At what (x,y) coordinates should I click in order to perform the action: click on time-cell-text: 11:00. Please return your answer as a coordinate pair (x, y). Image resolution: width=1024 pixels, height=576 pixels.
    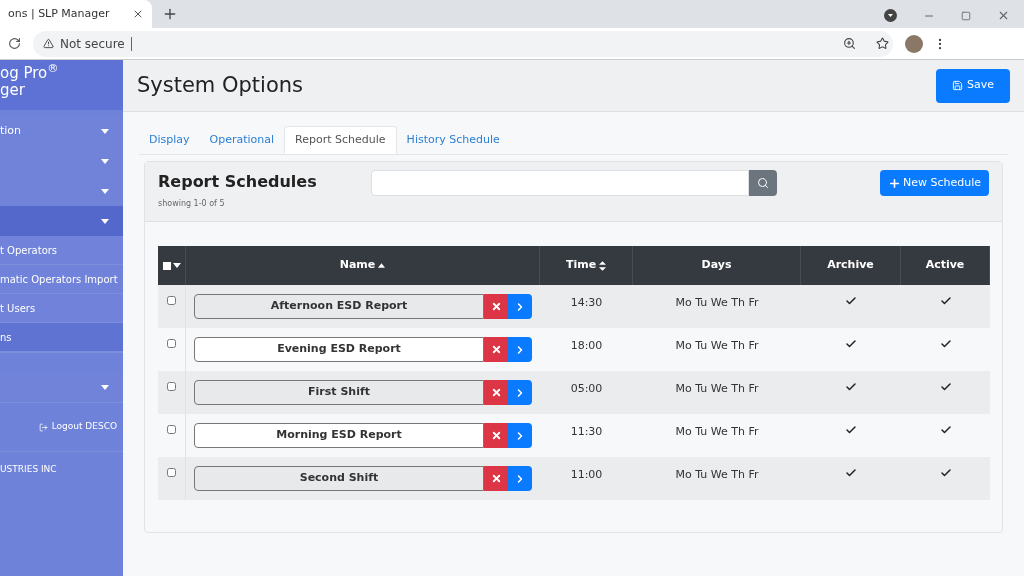
    Looking at the image, I should click on (586, 475).